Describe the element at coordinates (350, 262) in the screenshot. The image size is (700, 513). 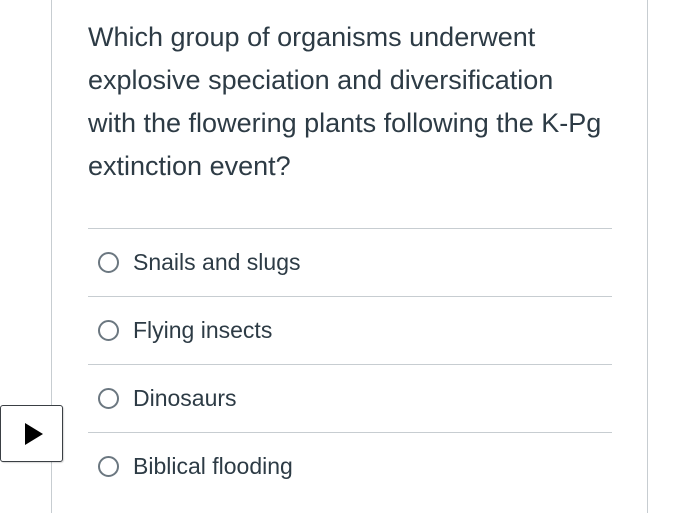
I see `answer-option-snails-and-slugs: Snails and slugs` at that location.